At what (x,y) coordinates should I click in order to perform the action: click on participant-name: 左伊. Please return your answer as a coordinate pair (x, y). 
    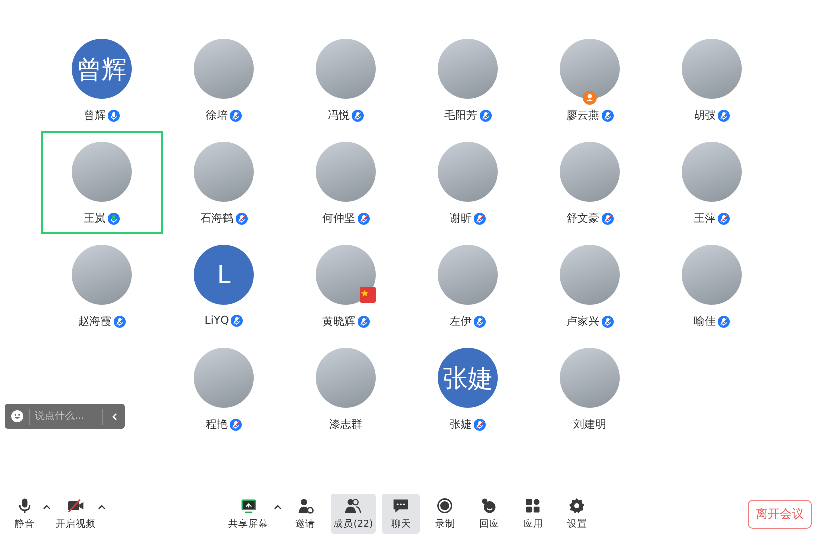
    Looking at the image, I should click on (461, 321).